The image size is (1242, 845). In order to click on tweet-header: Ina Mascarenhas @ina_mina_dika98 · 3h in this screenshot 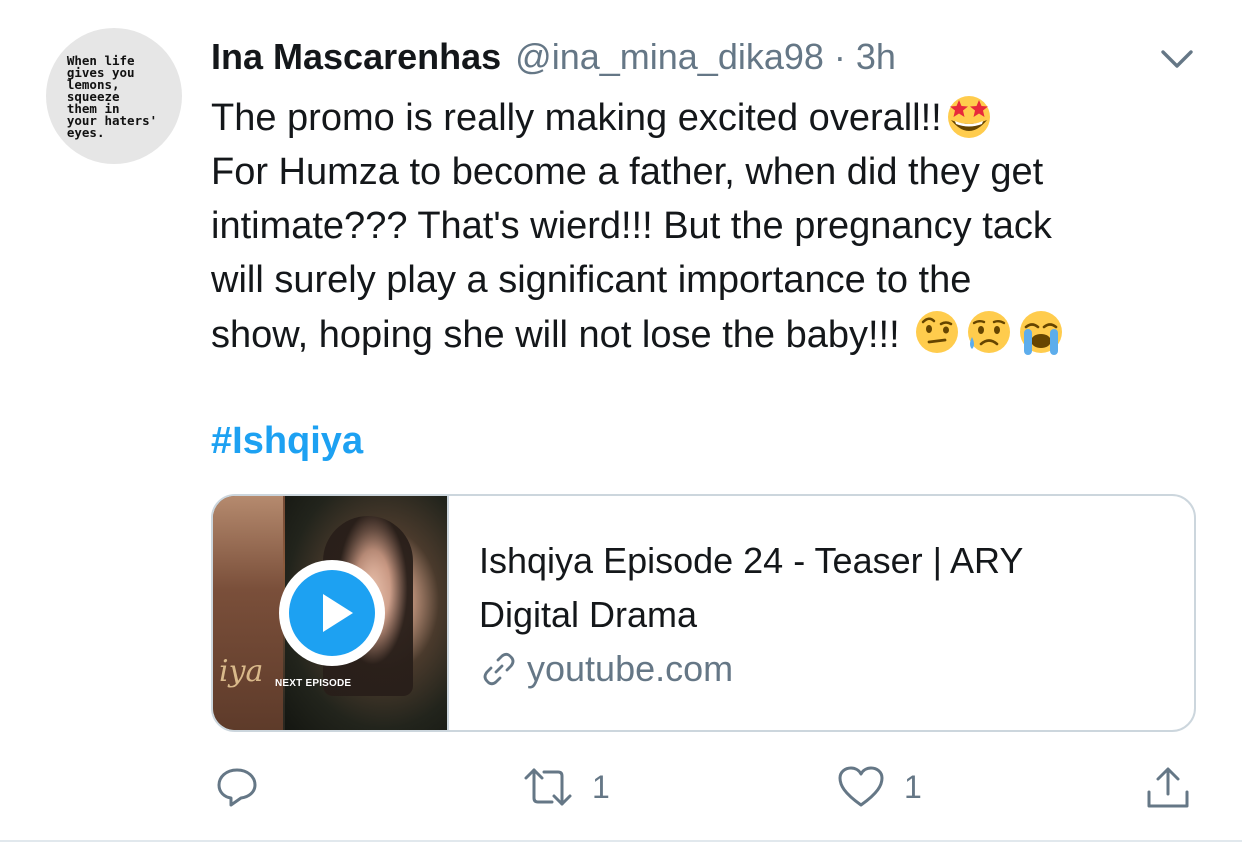, I will do `click(553, 58)`.